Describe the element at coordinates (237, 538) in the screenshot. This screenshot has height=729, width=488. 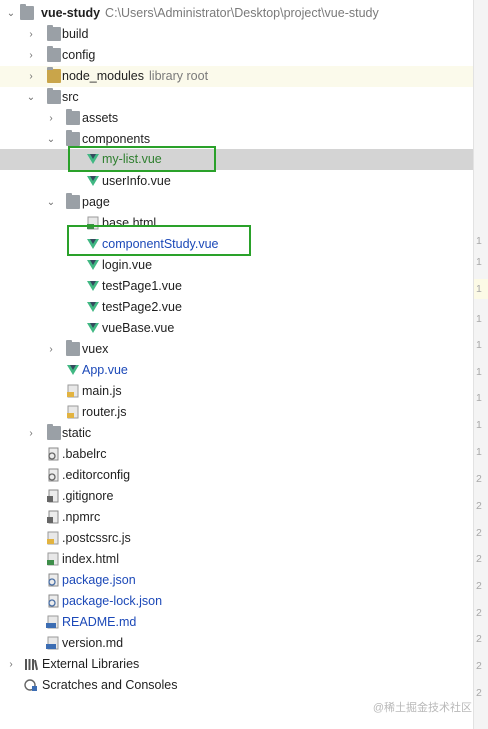
I see `tree-row-postcssrc-js: .postcssrc.js` at that location.